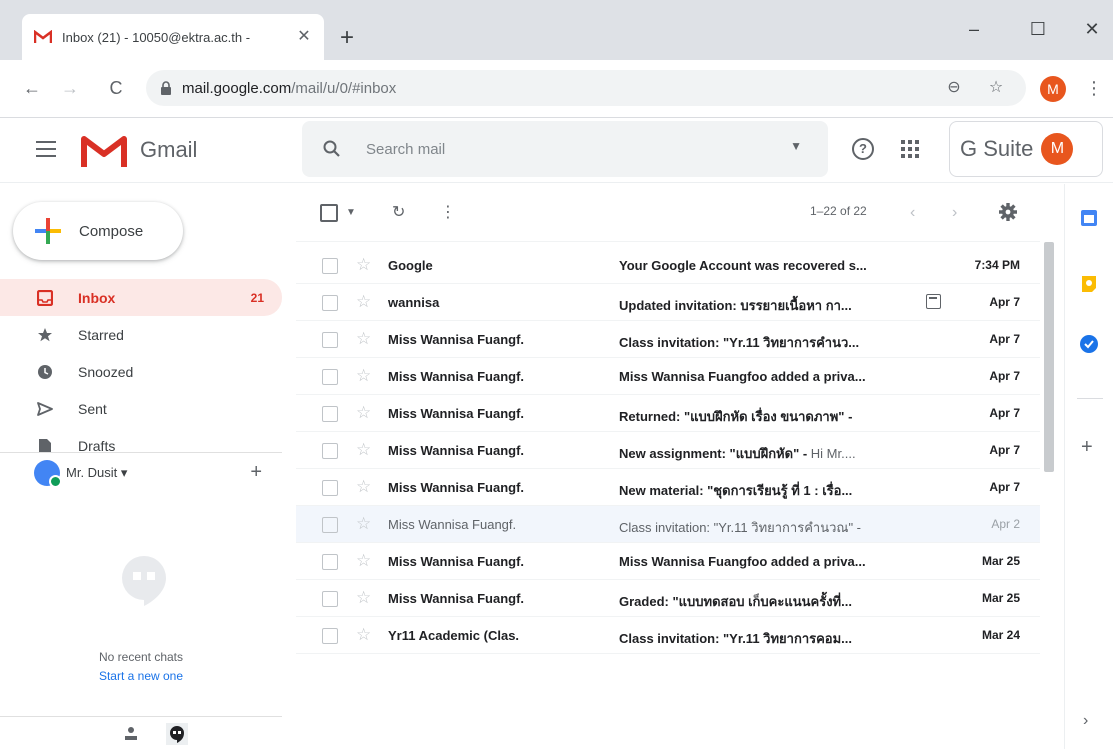  Describe the element at coordinates (116, 88) in the screenshot. I see `reload-icon: C` at that location.